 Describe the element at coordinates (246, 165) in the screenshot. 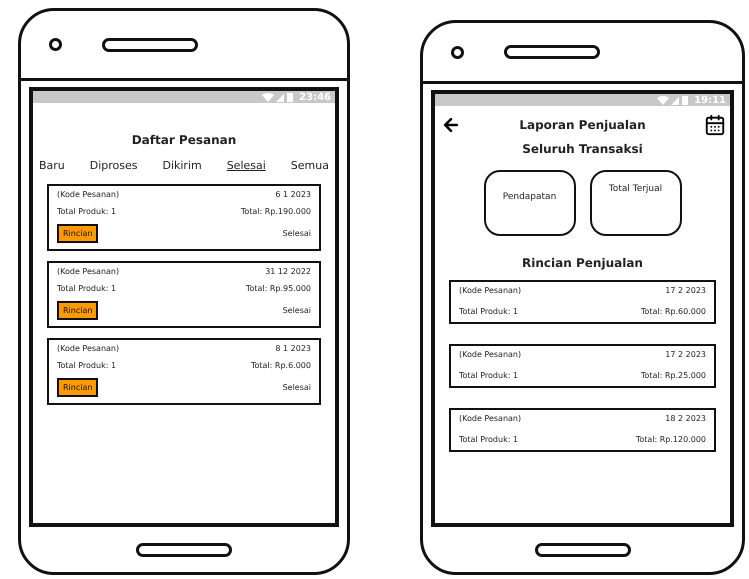

I see `filter-tab: Selesai` at that location.